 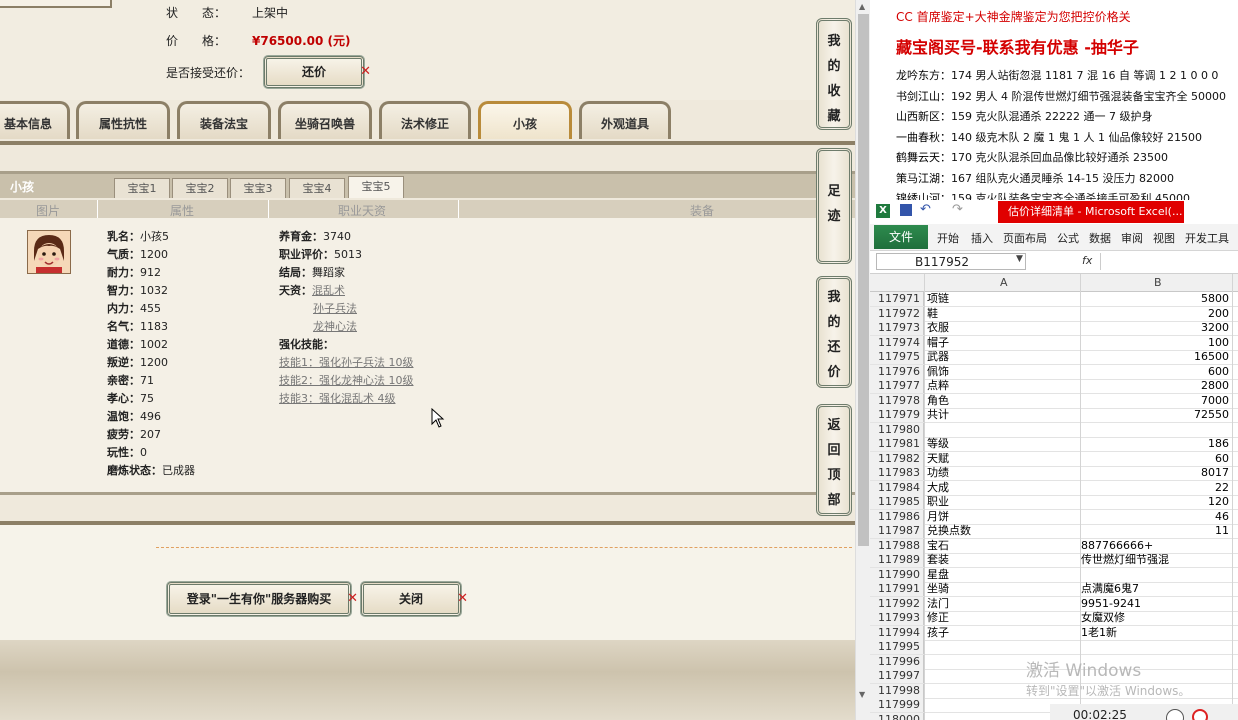 I want to click on row-number: 117984, so click(x=897, y=487).